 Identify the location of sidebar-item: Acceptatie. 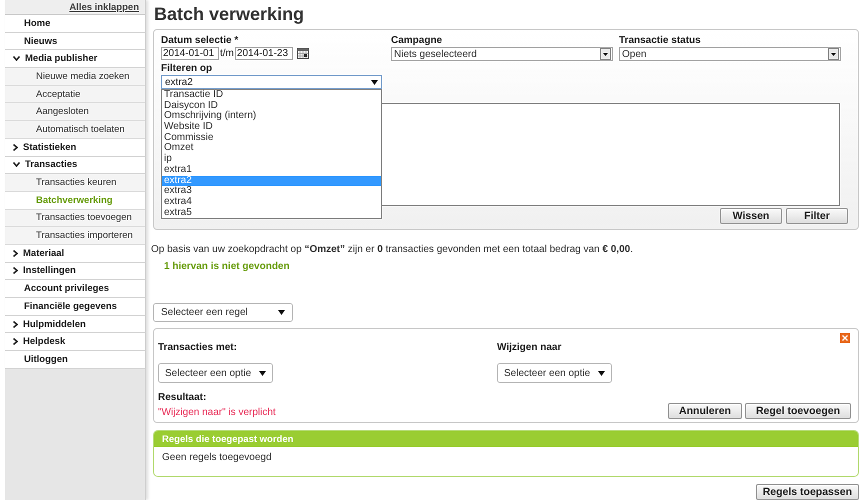
(75, 95).